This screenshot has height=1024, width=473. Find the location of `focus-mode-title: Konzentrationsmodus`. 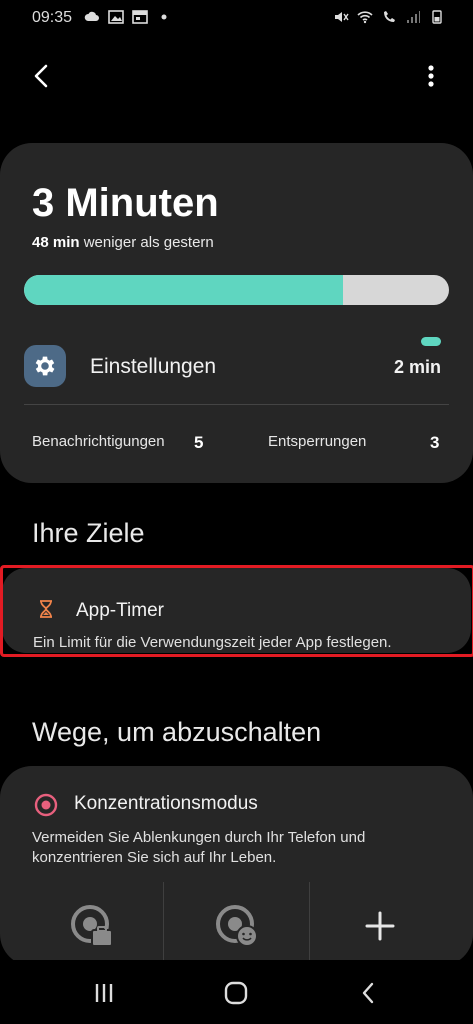

focus-mode-title: Konzentrationsmodus is located at coordinates (166, 803).